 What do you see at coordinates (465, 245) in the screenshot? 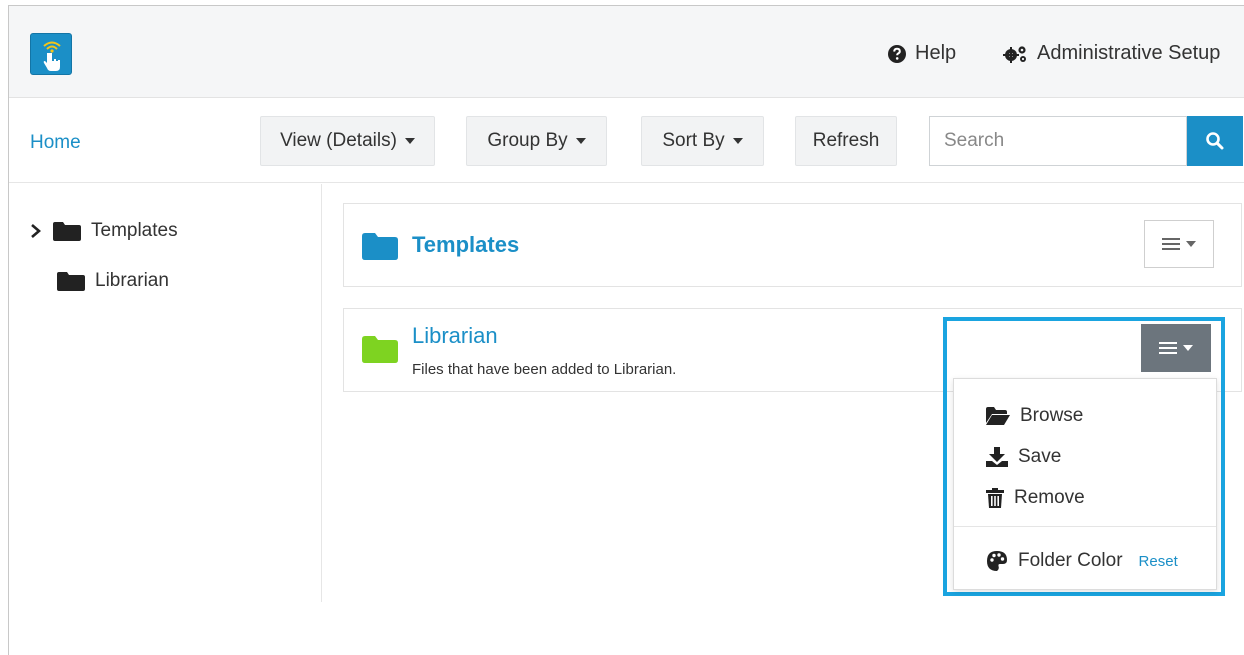
I see `folder-title: Templates` at bounding box center [465, 245].